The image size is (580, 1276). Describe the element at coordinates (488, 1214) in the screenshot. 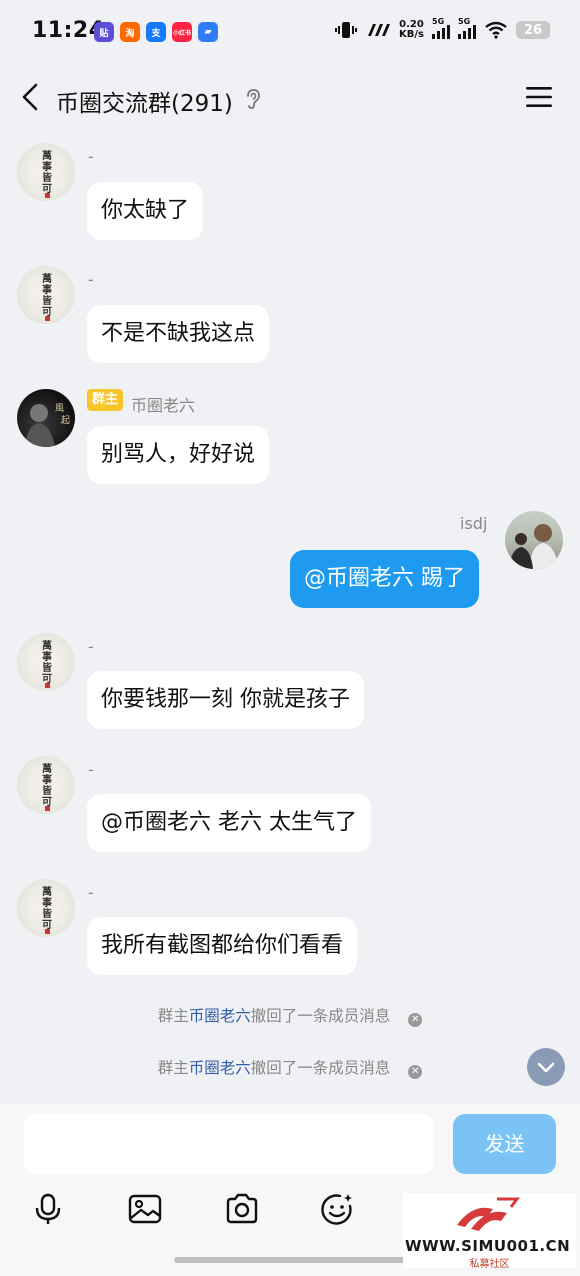

I see `watermark-logo-icon` at that location.